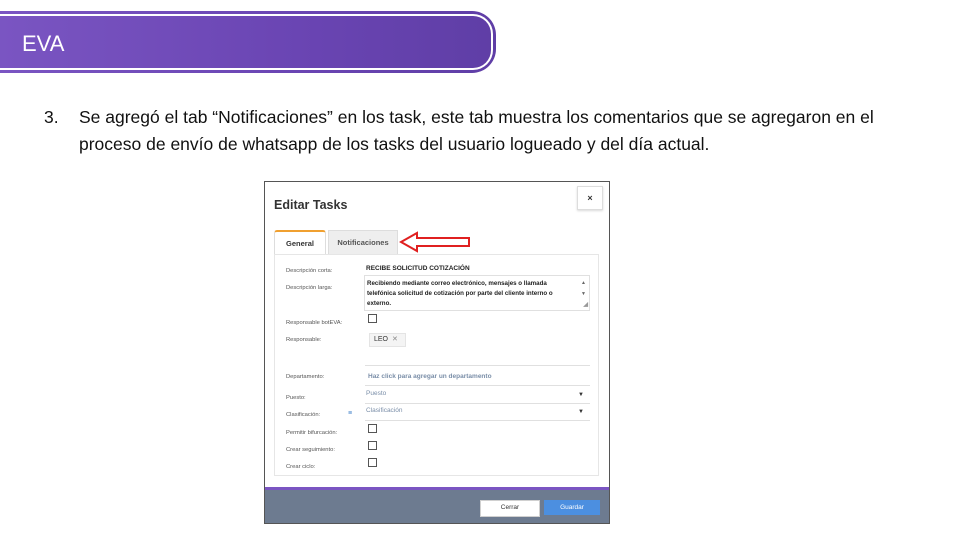 This screenshot has width=960, height=540. Describe the element at coordinates (585, 305) in the screenshot. I see `resize-handle-icon: ◢` at that location.